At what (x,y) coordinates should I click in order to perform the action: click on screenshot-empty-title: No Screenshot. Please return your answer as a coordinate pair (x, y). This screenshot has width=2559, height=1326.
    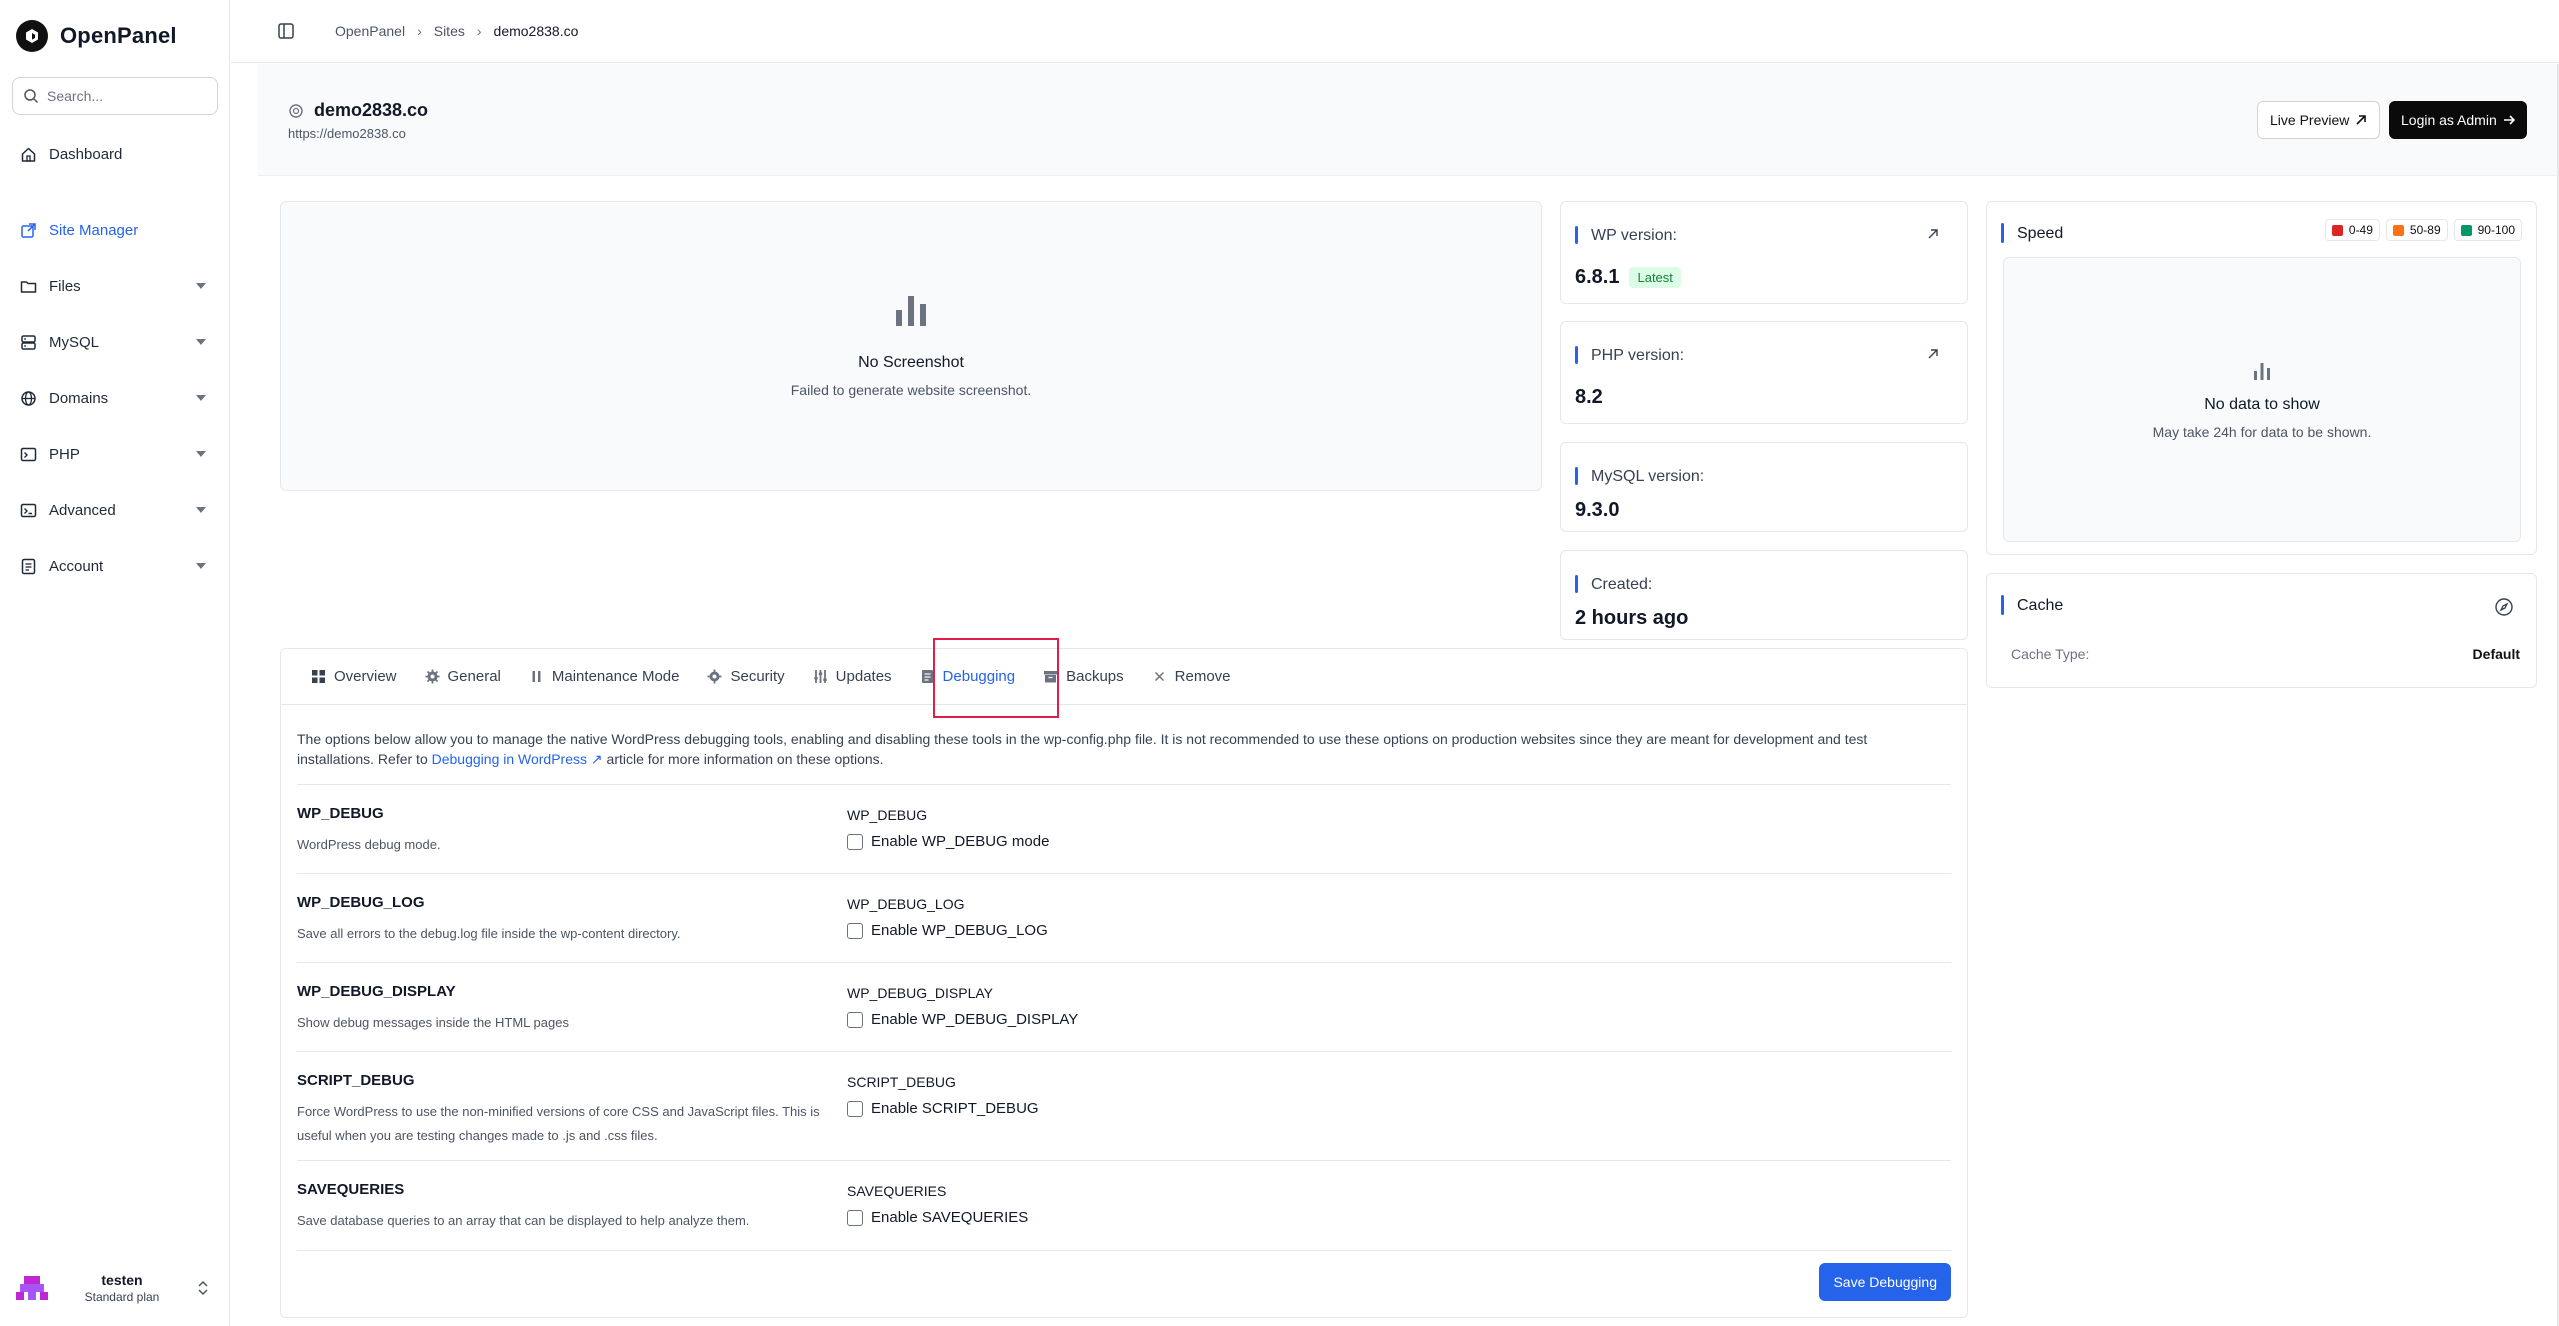
    Looking at the image, I should click on (911, 362).